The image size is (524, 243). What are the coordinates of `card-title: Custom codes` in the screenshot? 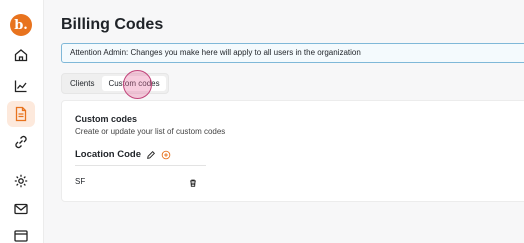 It's located at (106, 119).